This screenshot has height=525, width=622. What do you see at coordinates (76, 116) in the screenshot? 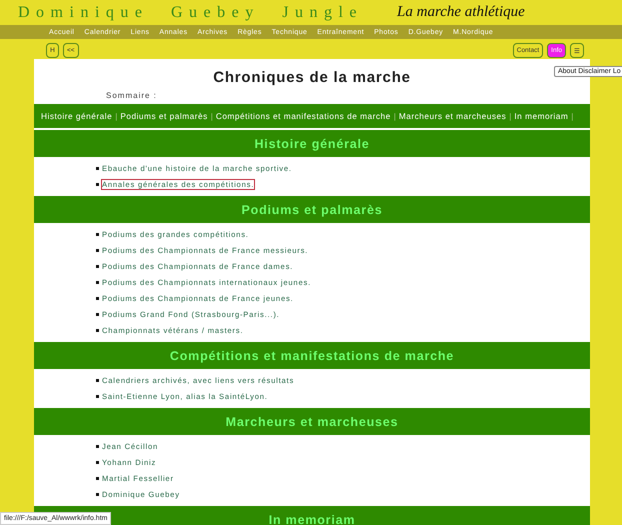
I see `toc-link: Histoire générale` at bounding box center [76, 116].